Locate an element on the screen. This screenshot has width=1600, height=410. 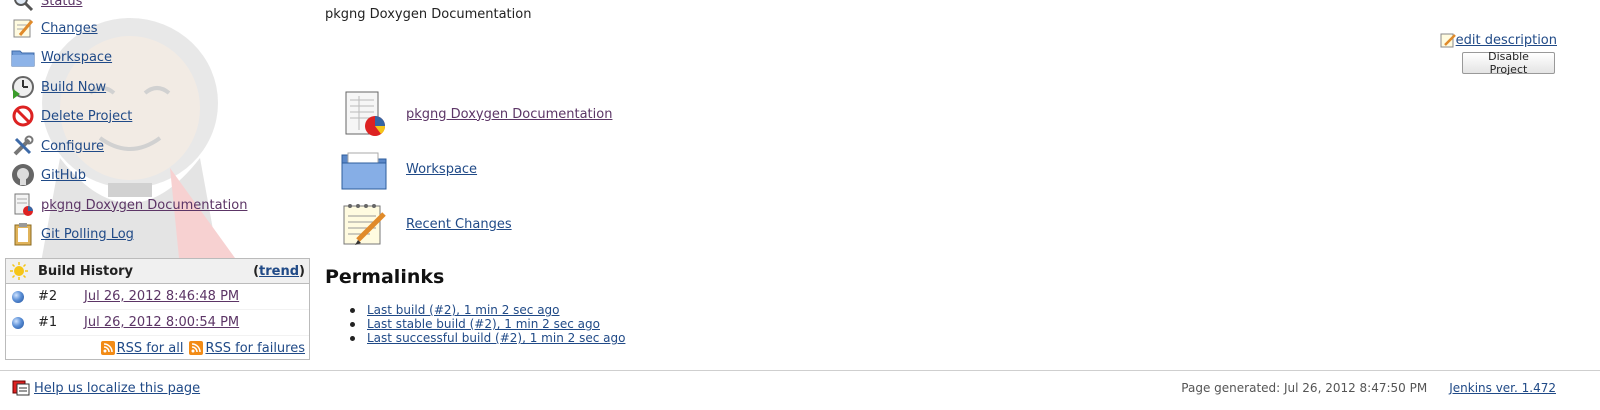
task-changes-label: Changes is located at coordinates (69, 28).